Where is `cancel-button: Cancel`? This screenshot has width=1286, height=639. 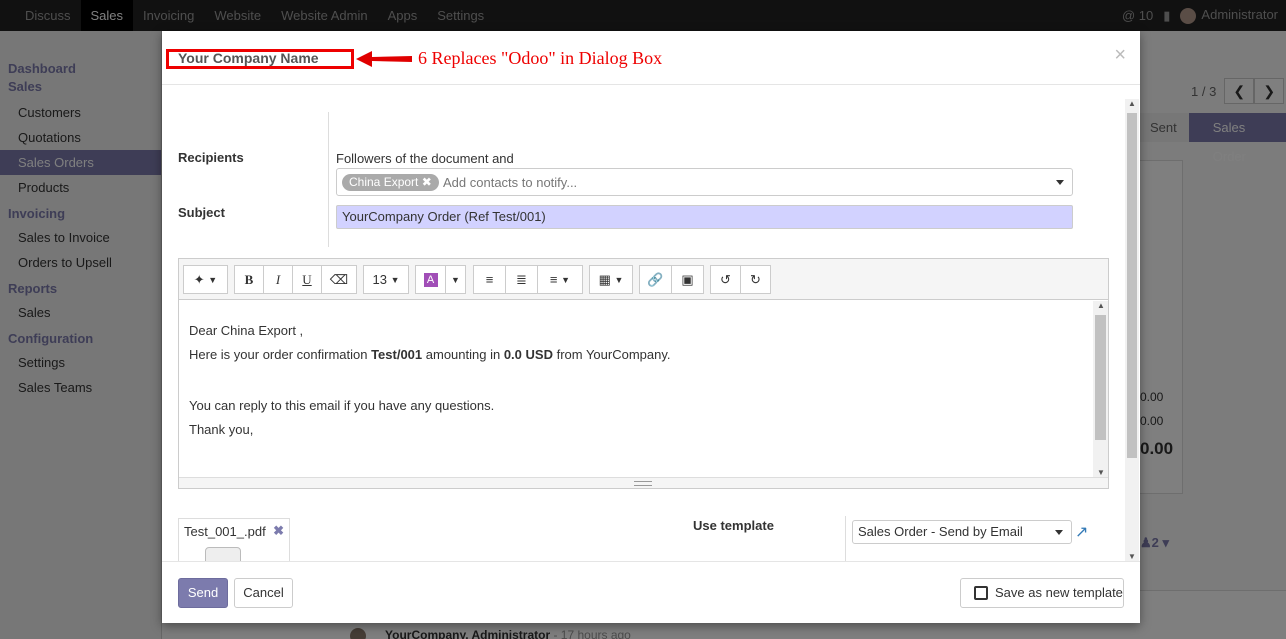 cancel-button: Cancel is located at coordinates (263, 593).